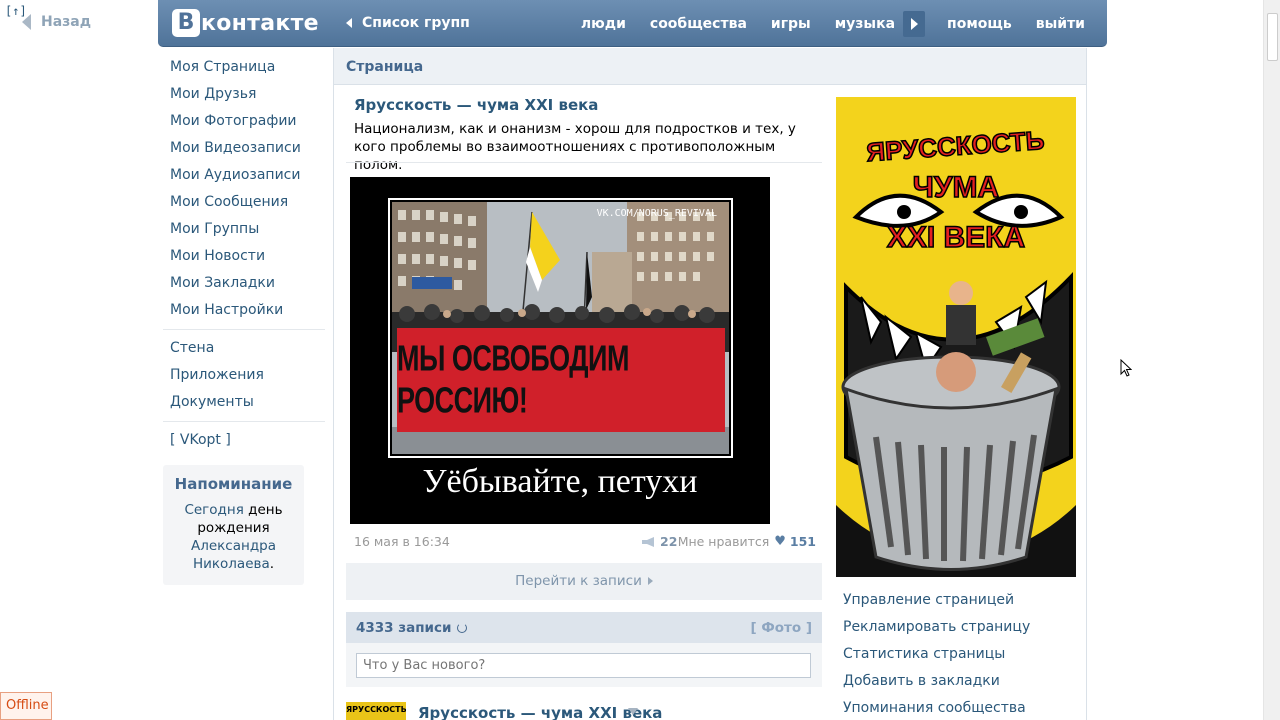  What do you see at coordinates (513, 379) in the screenshot?
I see `banner-text: МЫ ОСВОБОДИМ РОССИЮ!` at bounding box center [513, 379].